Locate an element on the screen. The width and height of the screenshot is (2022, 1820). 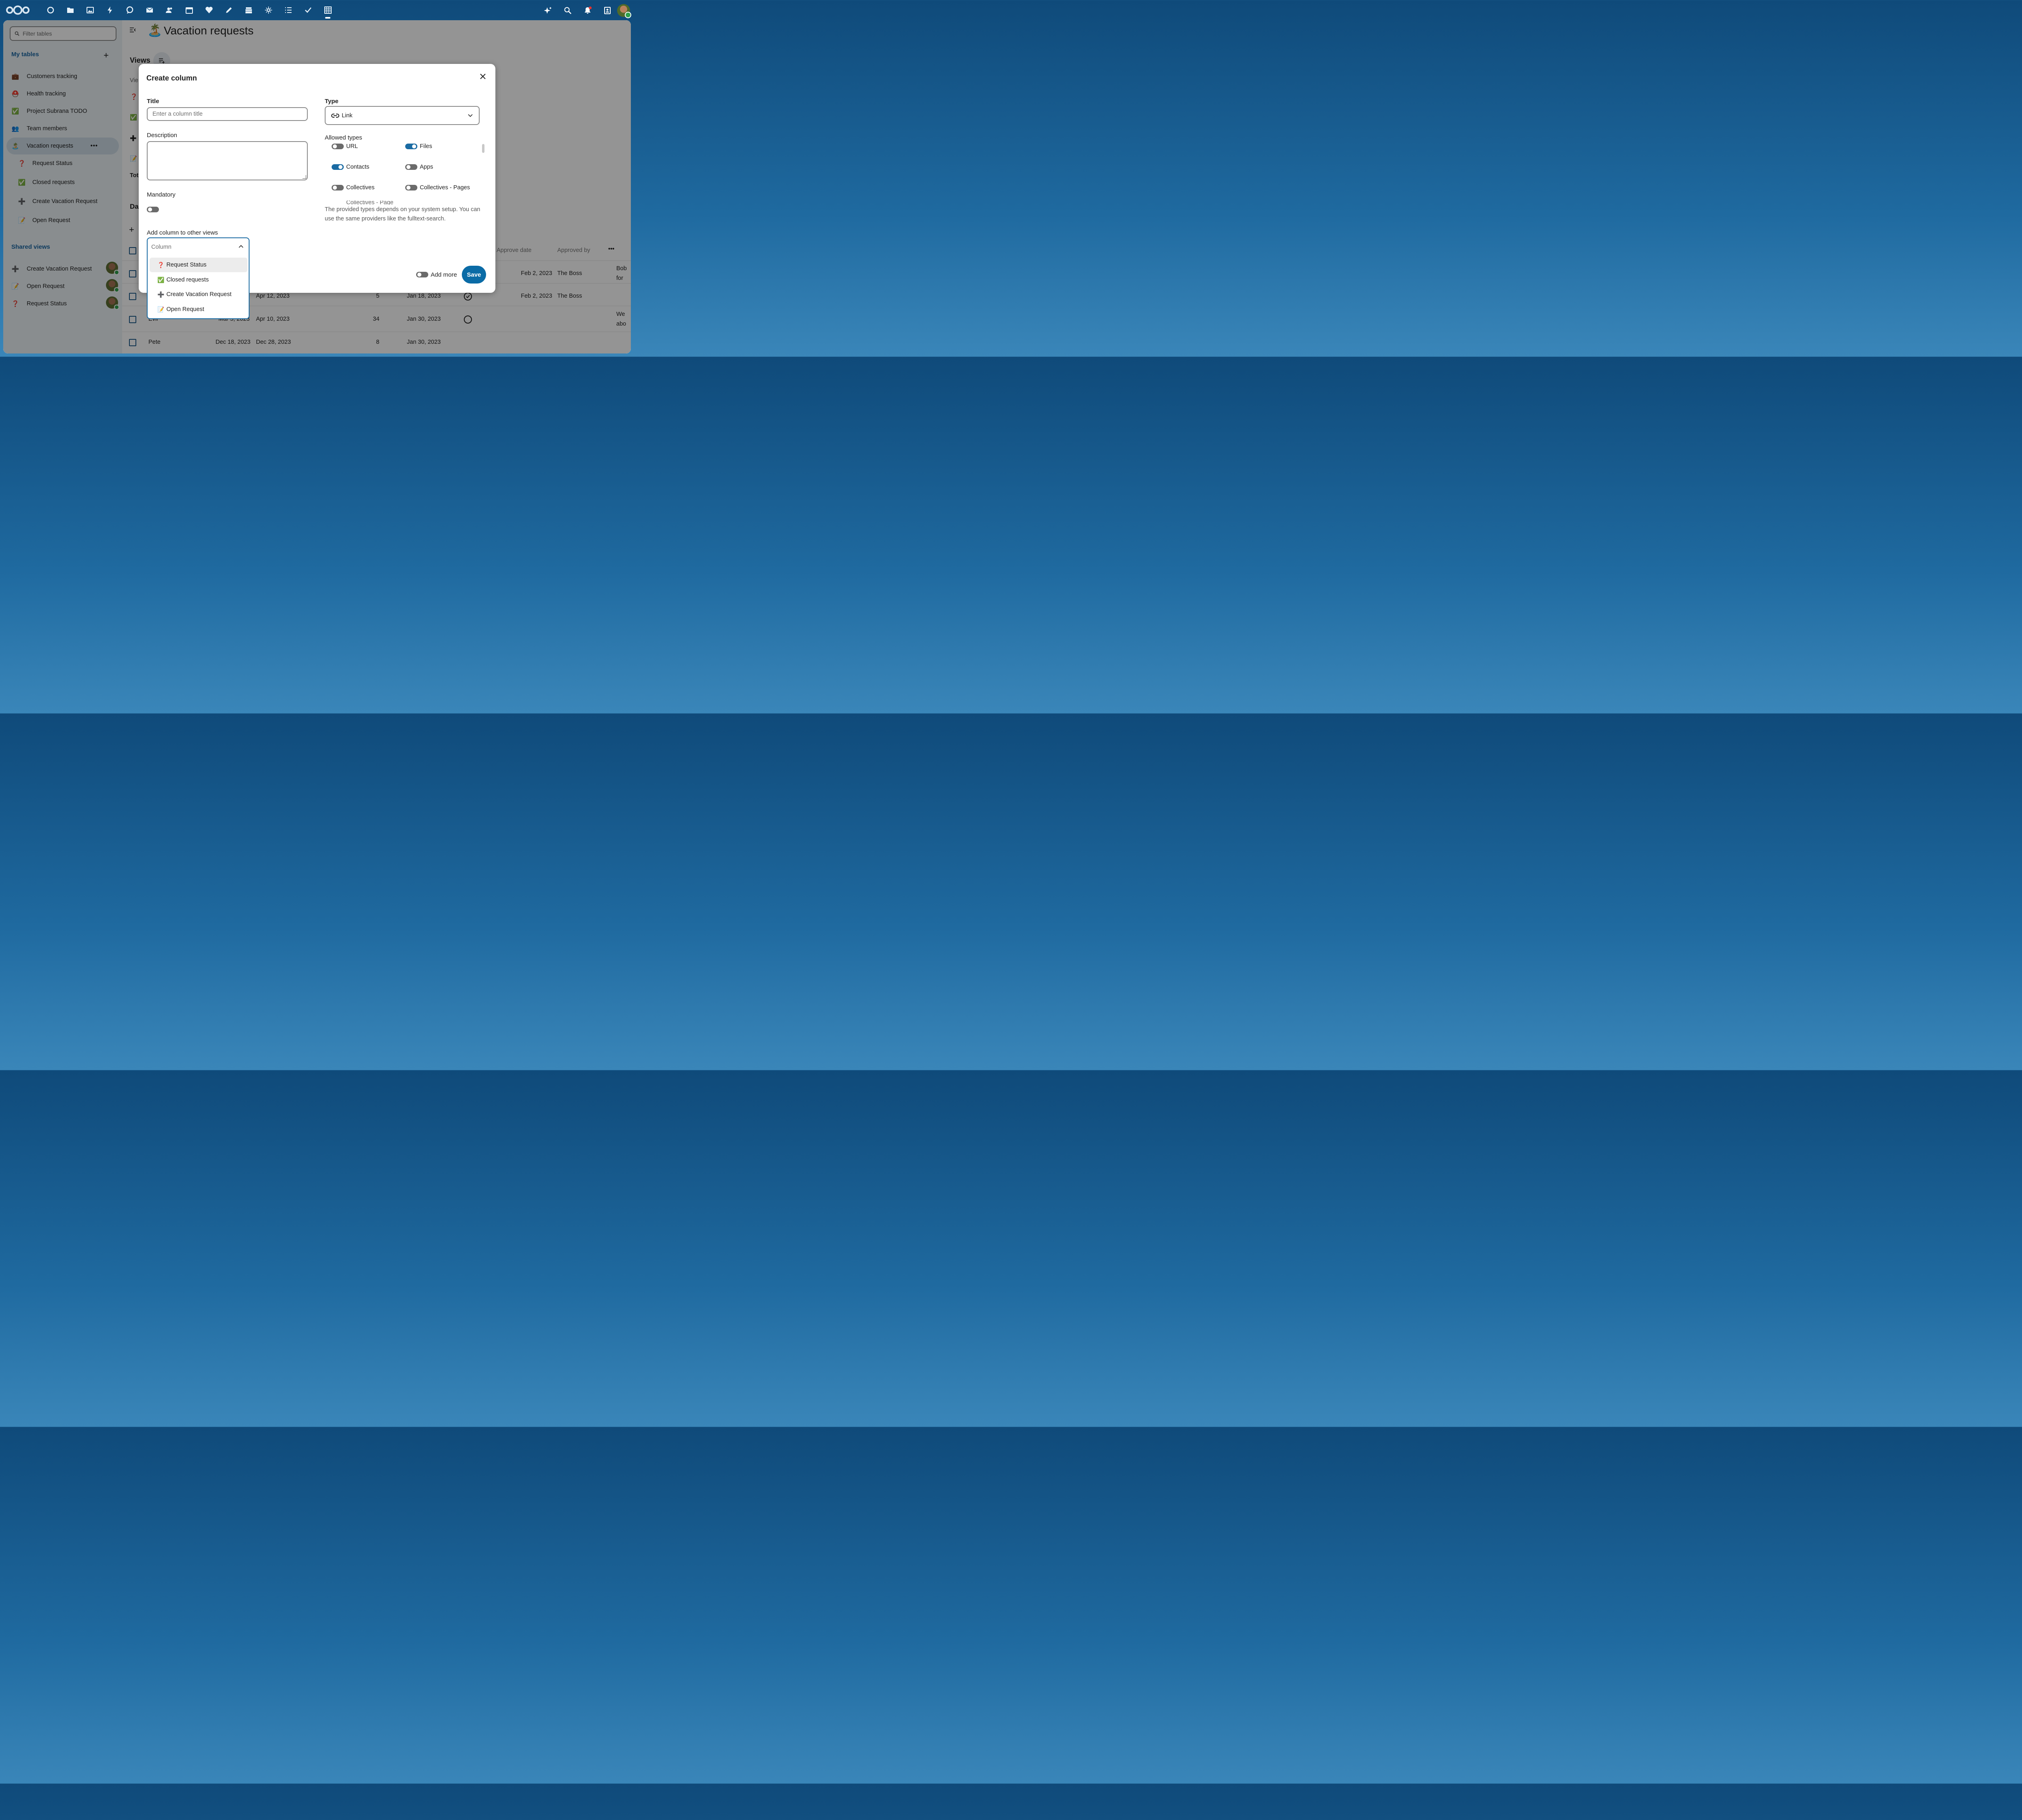
deck-icon is located at coordinates (248, 10).